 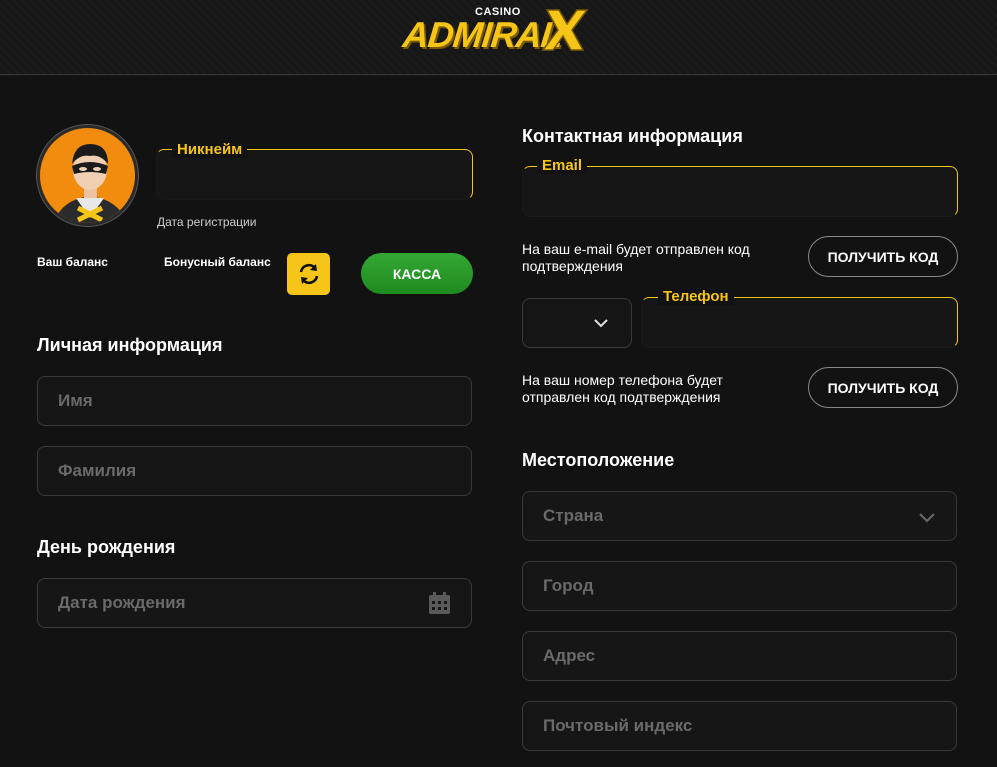 What do you see at coordinates (417, 273) in the screenshot?
I see `cashier-button: КАССА` at bounding box center [417, 273].